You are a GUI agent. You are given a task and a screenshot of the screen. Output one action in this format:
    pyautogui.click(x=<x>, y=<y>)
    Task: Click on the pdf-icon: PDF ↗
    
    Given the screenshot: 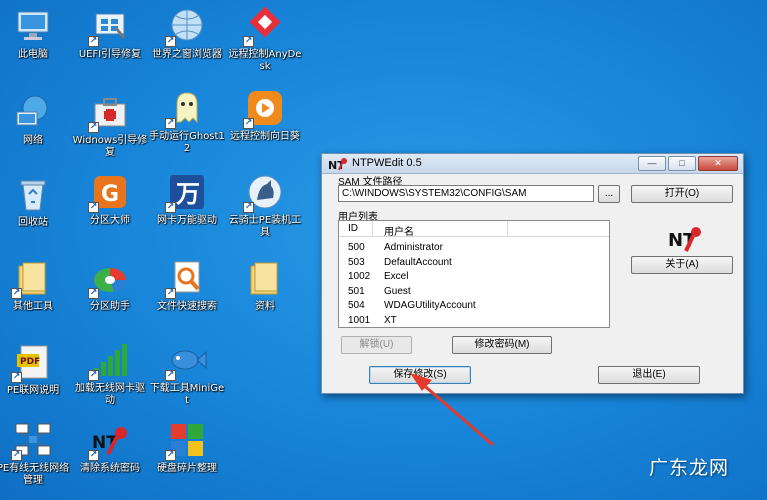 What is the action you would take?
    pyautogui.click(x=32, y=362)
    